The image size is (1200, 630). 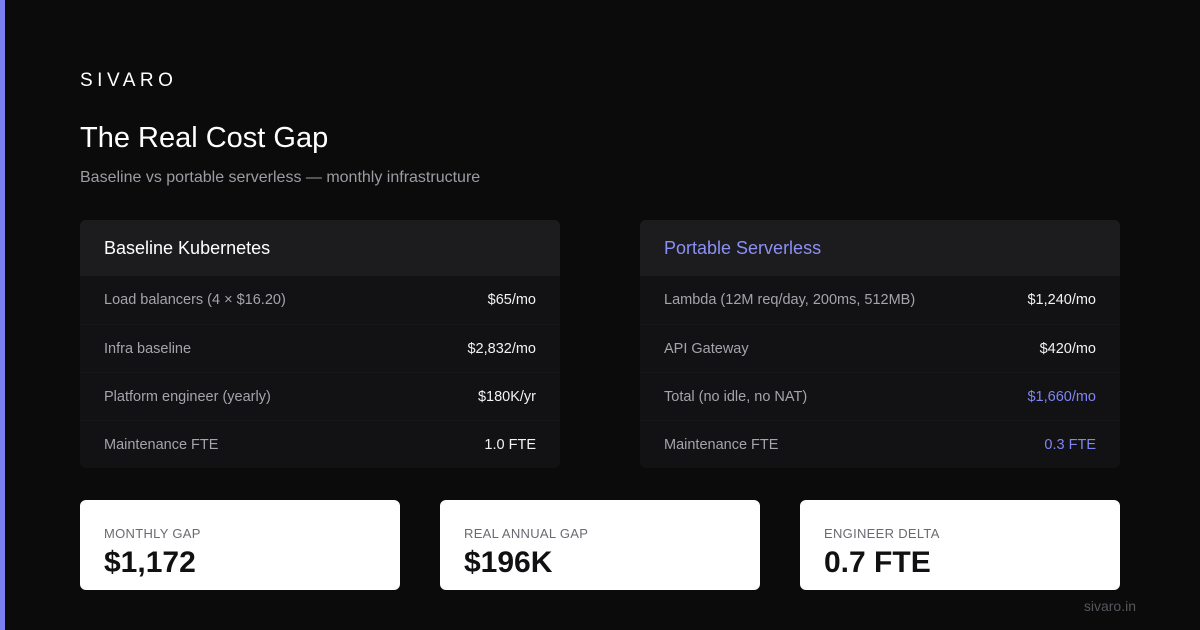 I want to click on panel-heading: Portable Serverless, so click(x=880, y=248).